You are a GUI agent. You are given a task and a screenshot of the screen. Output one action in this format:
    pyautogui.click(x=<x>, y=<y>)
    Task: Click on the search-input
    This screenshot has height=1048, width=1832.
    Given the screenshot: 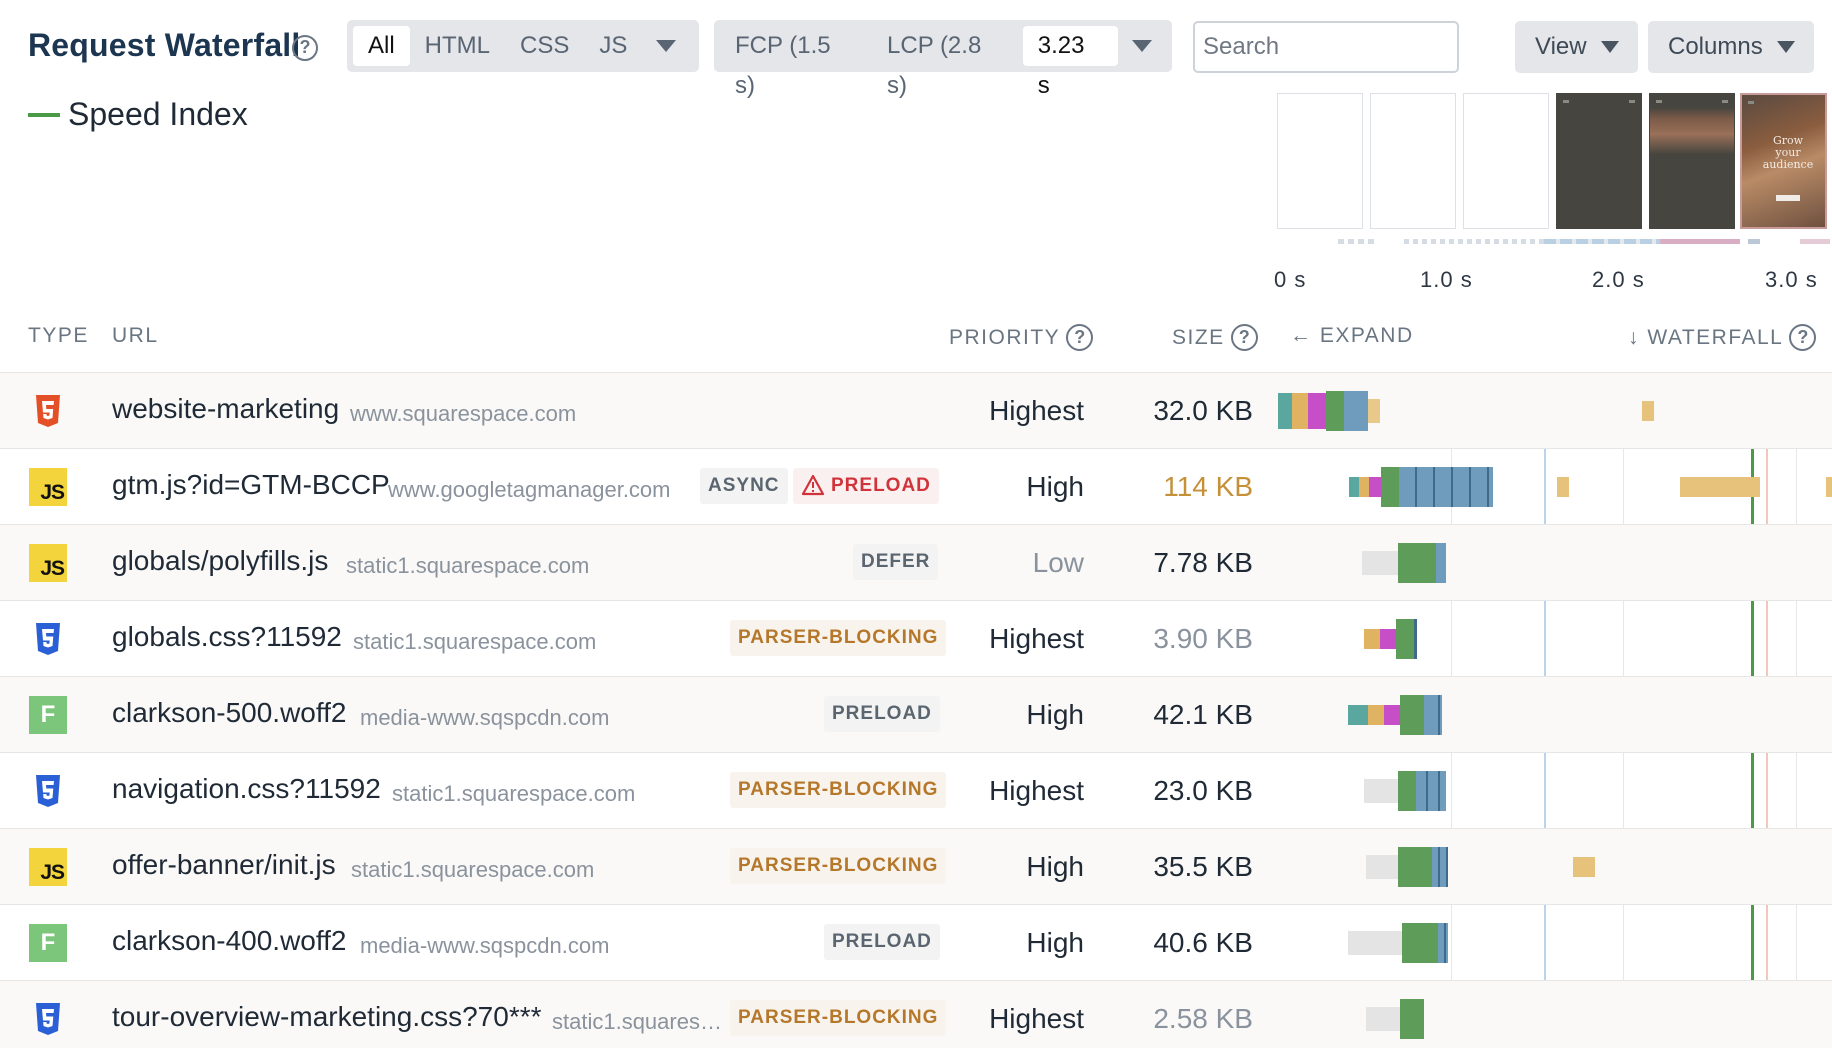 What is the action you would take?
    pyautogui.click(x=1326, y=47)
    